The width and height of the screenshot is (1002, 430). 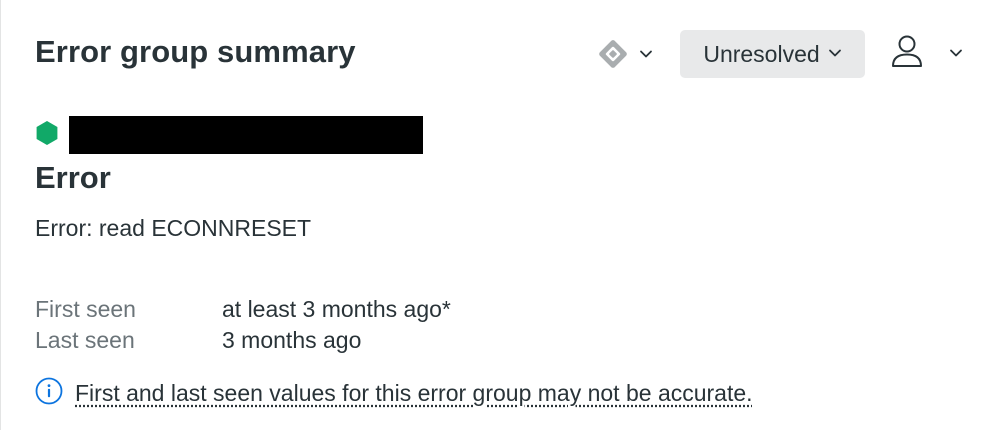 What do you see at coordinates (195, 51) in the screenshot?
I see `page-title: Error group summary` at bounding box center [195, 51].